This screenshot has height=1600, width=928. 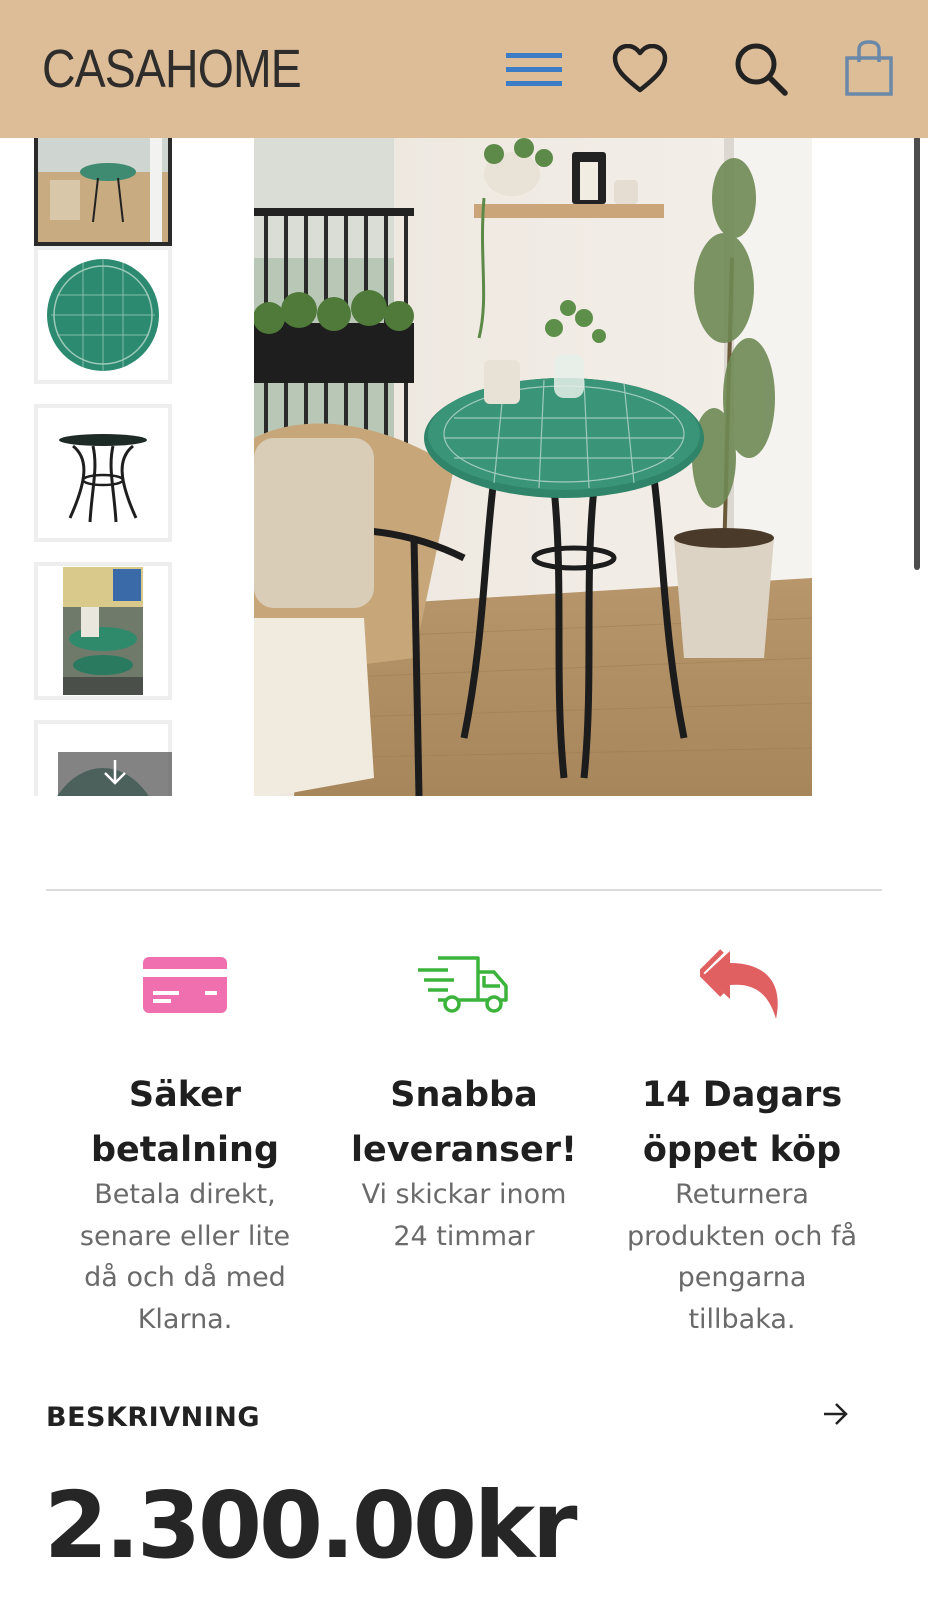 What do you see at coordinates (836, 1416) in the screenshot?
I see `arrow-right-icon` at bounding box center [836, 1416].